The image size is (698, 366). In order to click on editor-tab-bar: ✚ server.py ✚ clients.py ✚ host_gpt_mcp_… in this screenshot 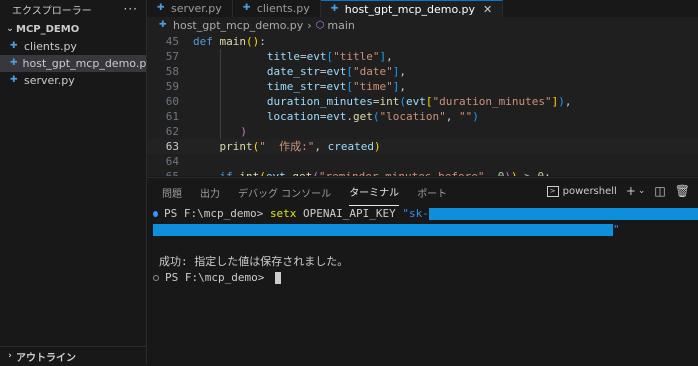, I will do `click(422, 9)`.